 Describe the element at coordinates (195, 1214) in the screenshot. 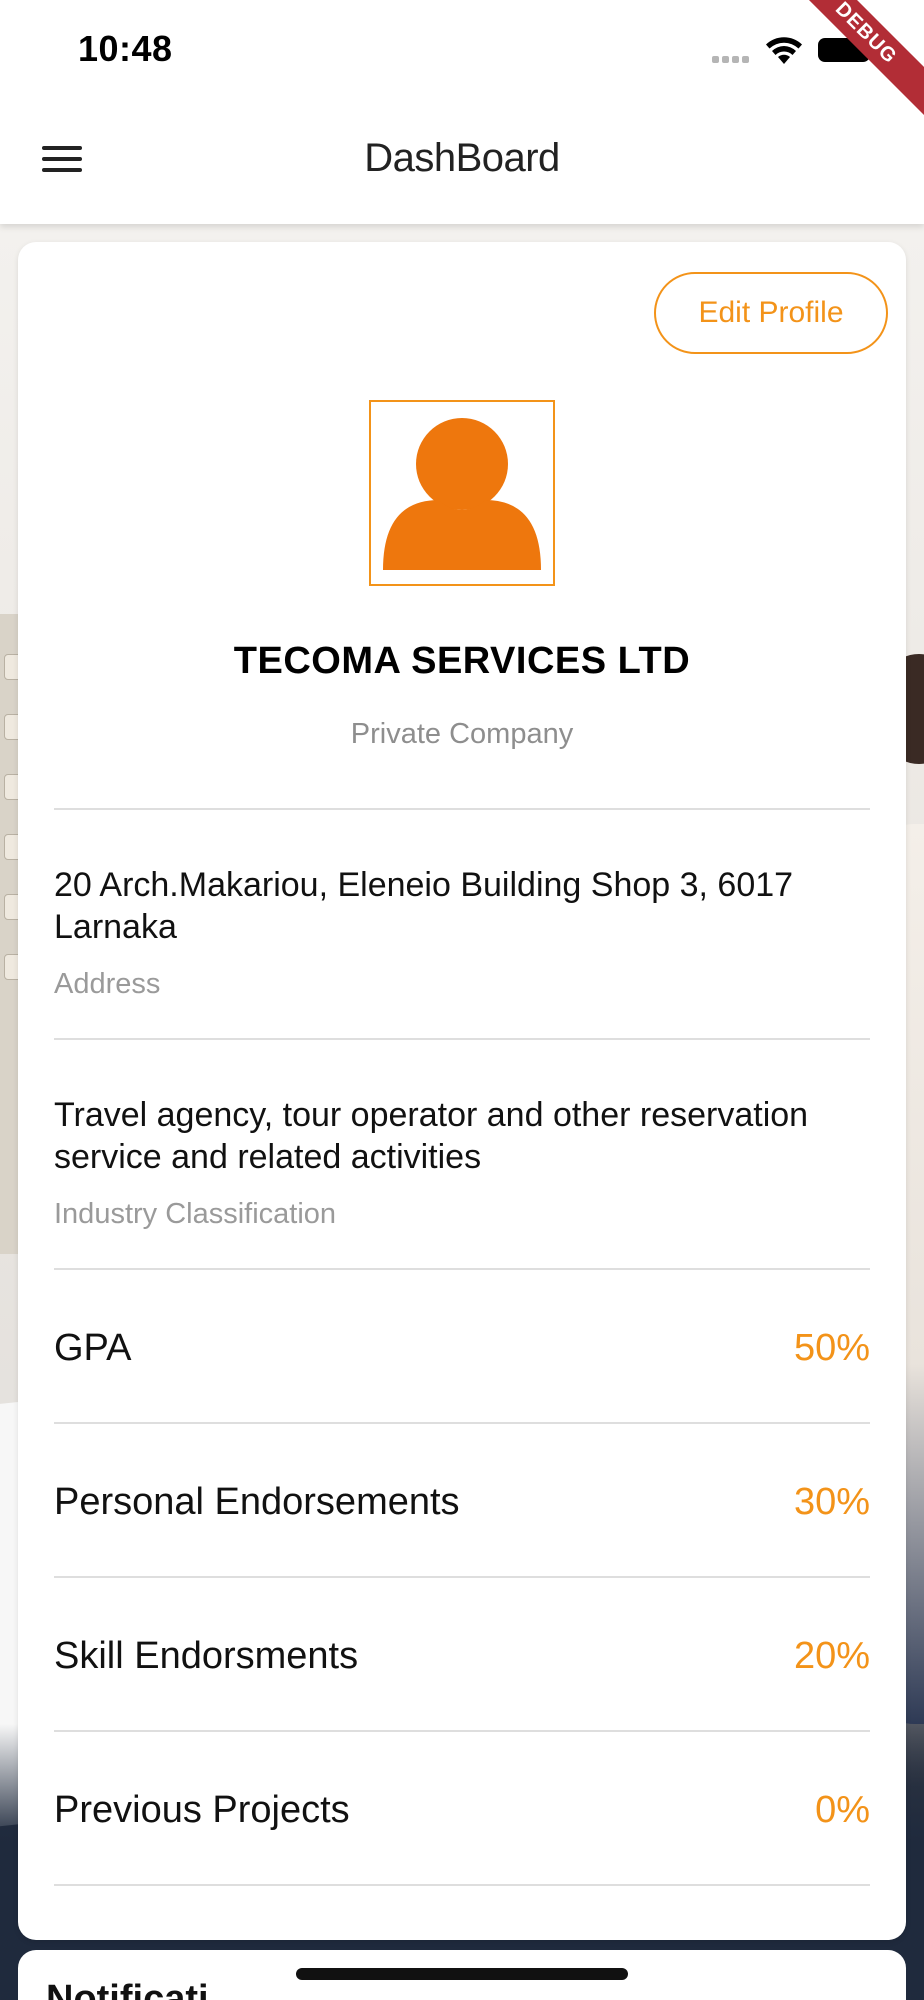

I see `industry-label: Industry Classification` at that location.